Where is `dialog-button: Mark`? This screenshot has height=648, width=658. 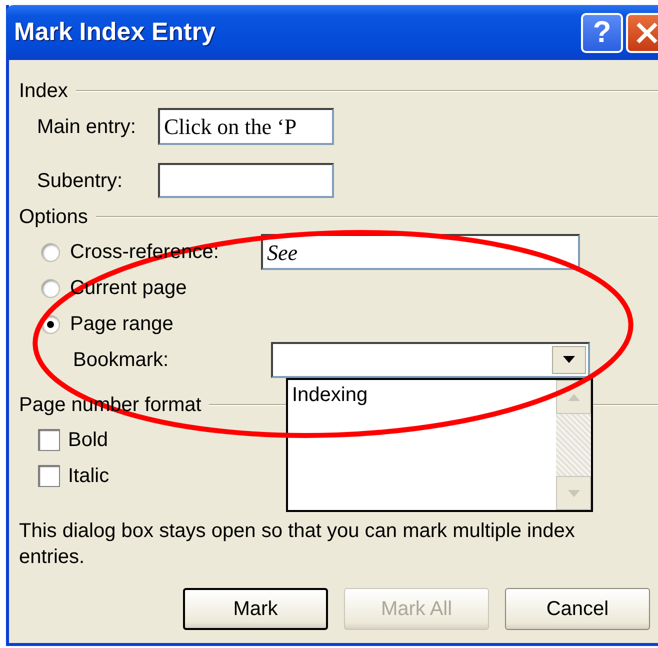 dialog-button: Mark is located at coordinates (255, 609).